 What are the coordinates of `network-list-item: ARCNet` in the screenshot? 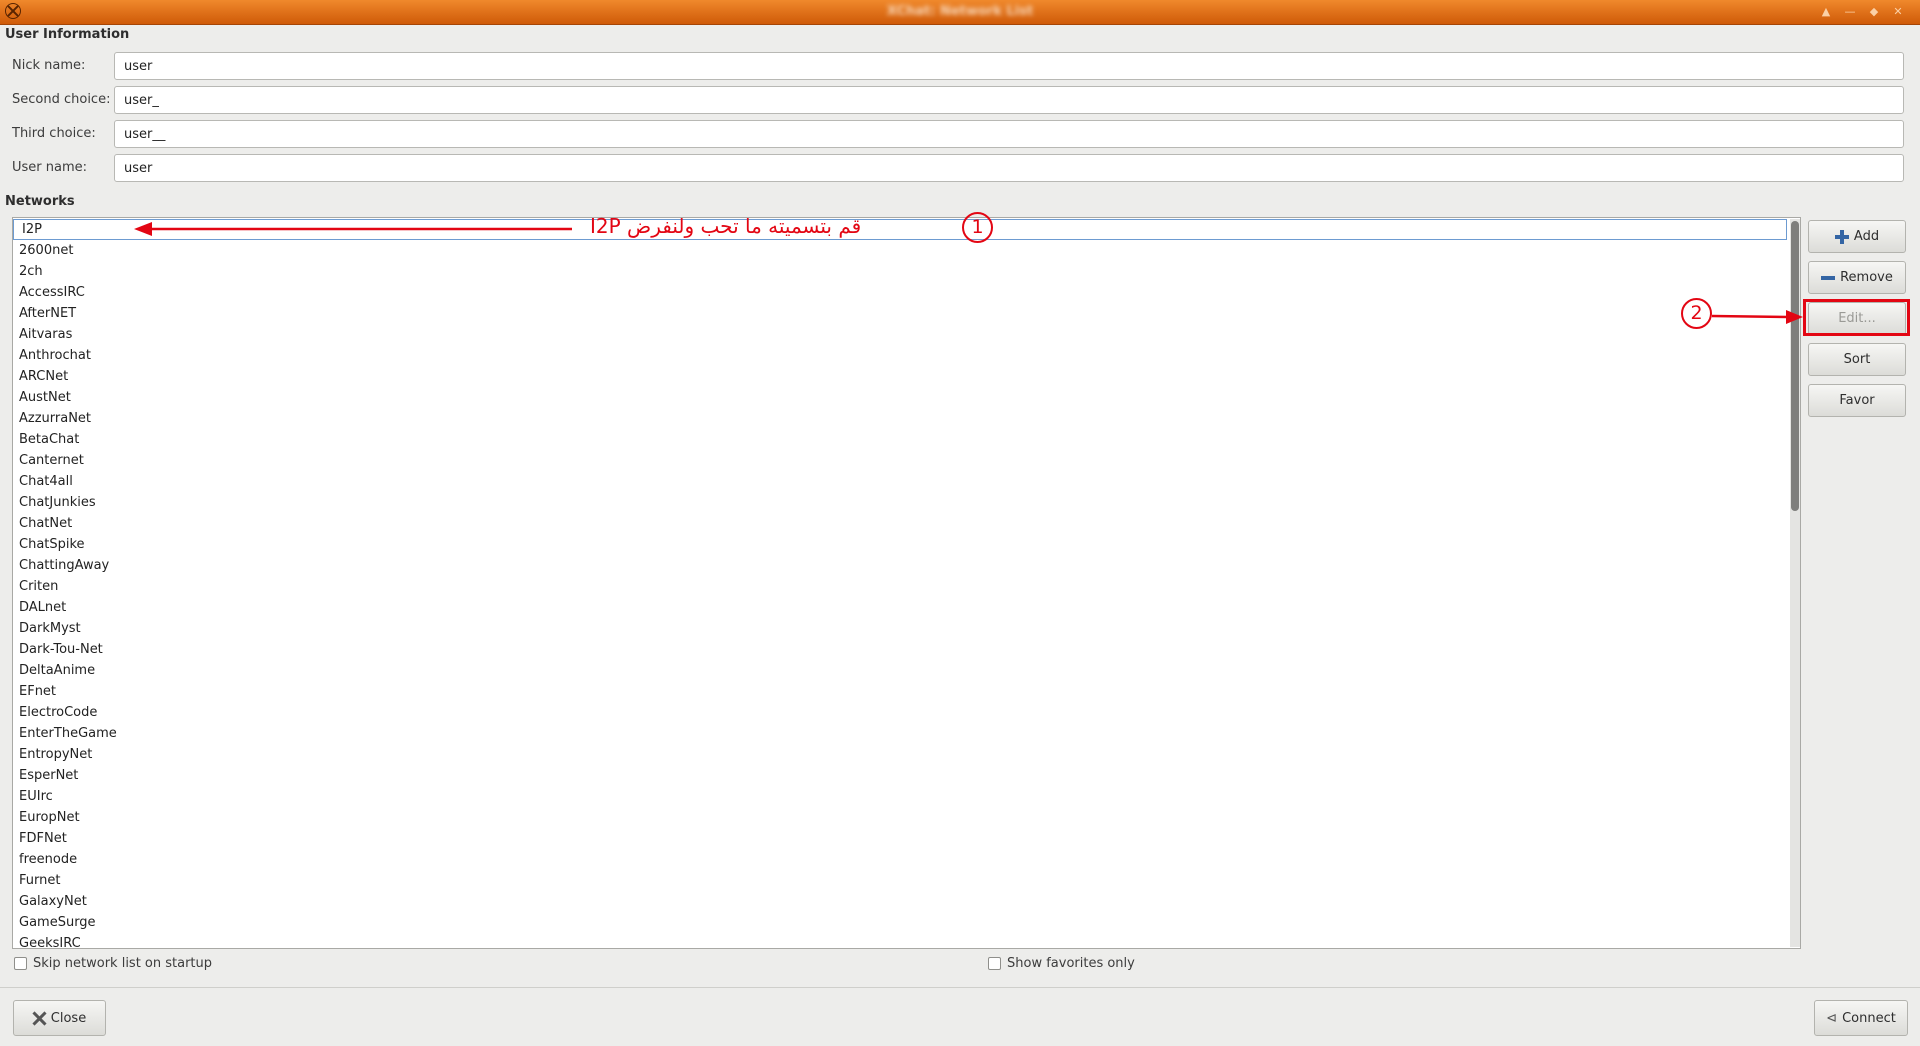 It's located at (900, 376).